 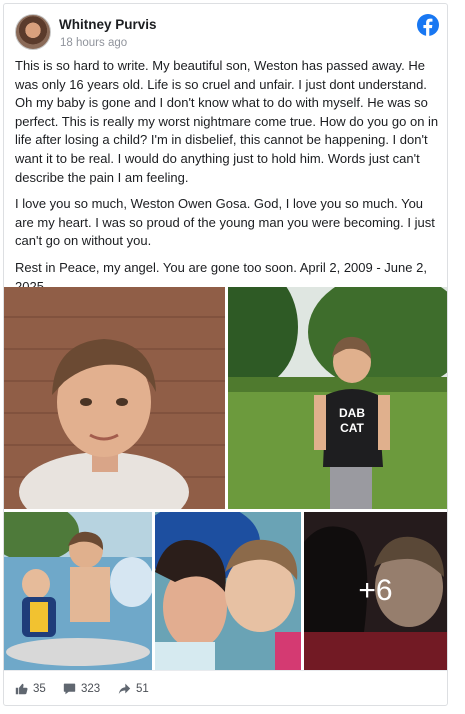 I want to click on photo-boy-on-grass: DAB CAT, so click(x=337, y=398).